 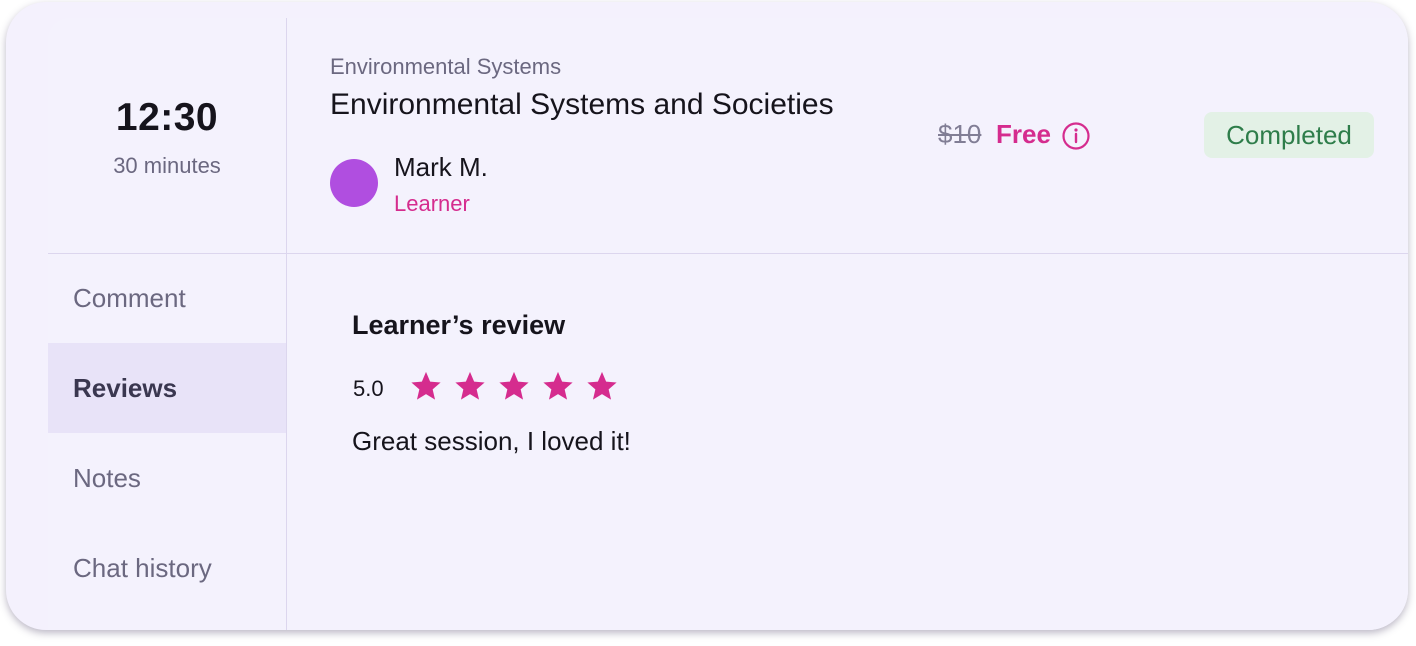 I want to click on session-duration: 30 minutes, so click(x=167, y=165).